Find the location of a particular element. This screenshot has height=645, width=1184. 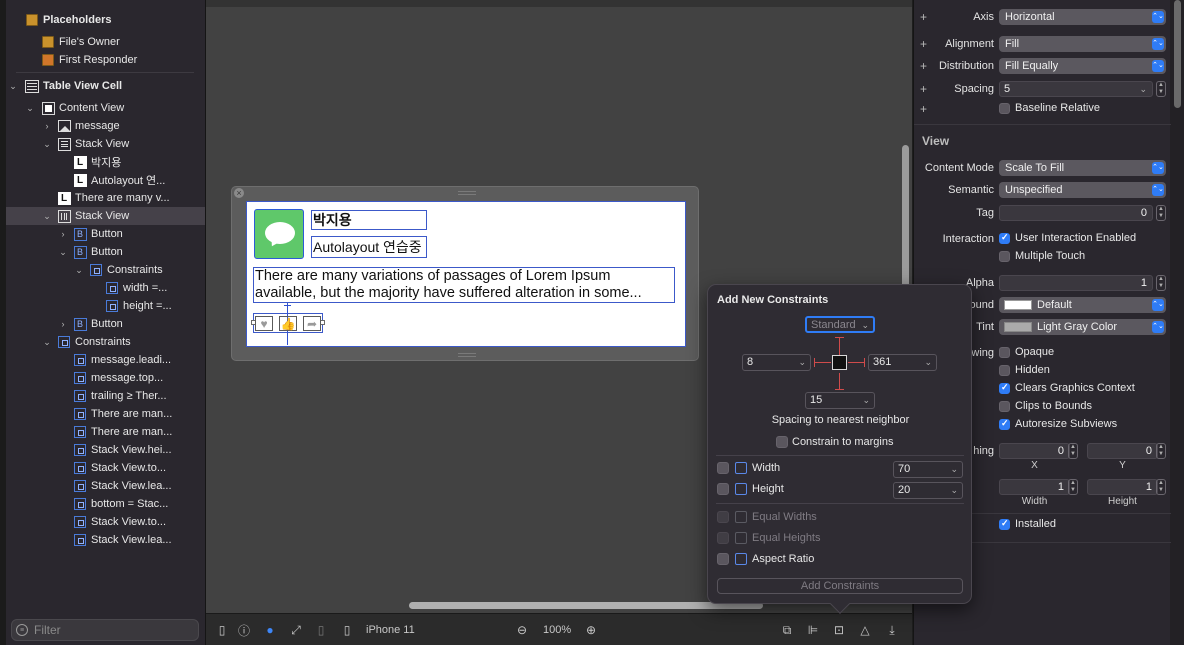

clears-graphics-checkbox is located at coordinates (1004, 388).